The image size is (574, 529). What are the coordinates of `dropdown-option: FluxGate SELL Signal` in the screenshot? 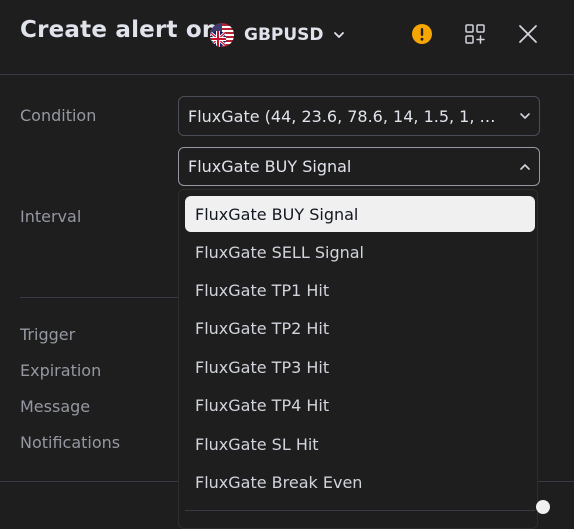 It's located at (360, 252).